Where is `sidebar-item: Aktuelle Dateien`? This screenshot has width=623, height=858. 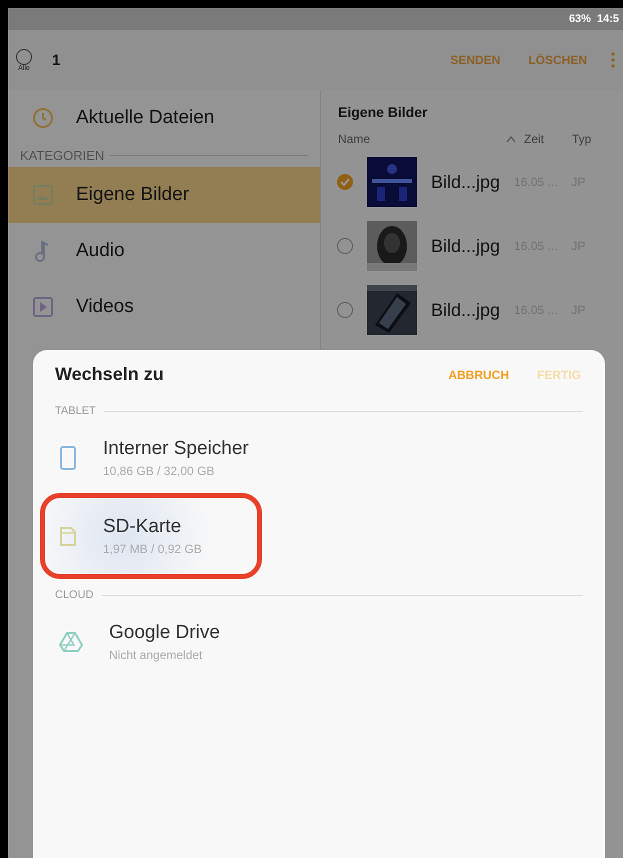
sidebar-item: Aktuelle Dateien is located at coordinates (164, 118).